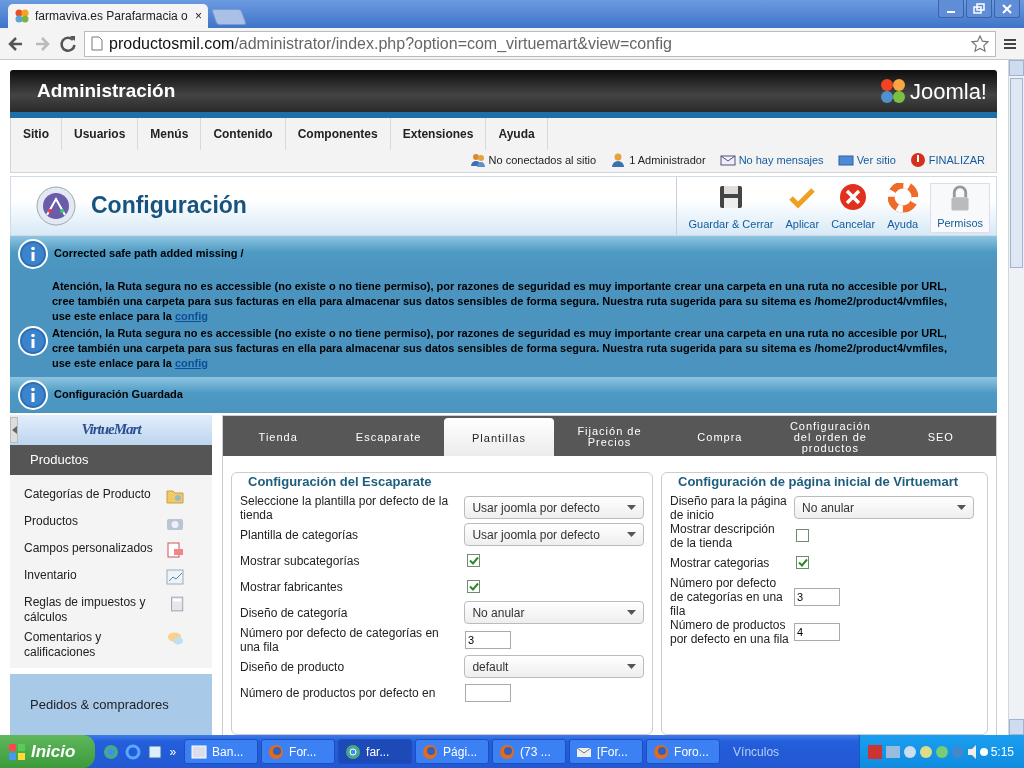 Image resolution: width=1024 pixels, height=768 pixels. What do you see at coordinates (17, 751) in the screenshot?
I see `windows-flag-icon` at bounding box center [17, 751].